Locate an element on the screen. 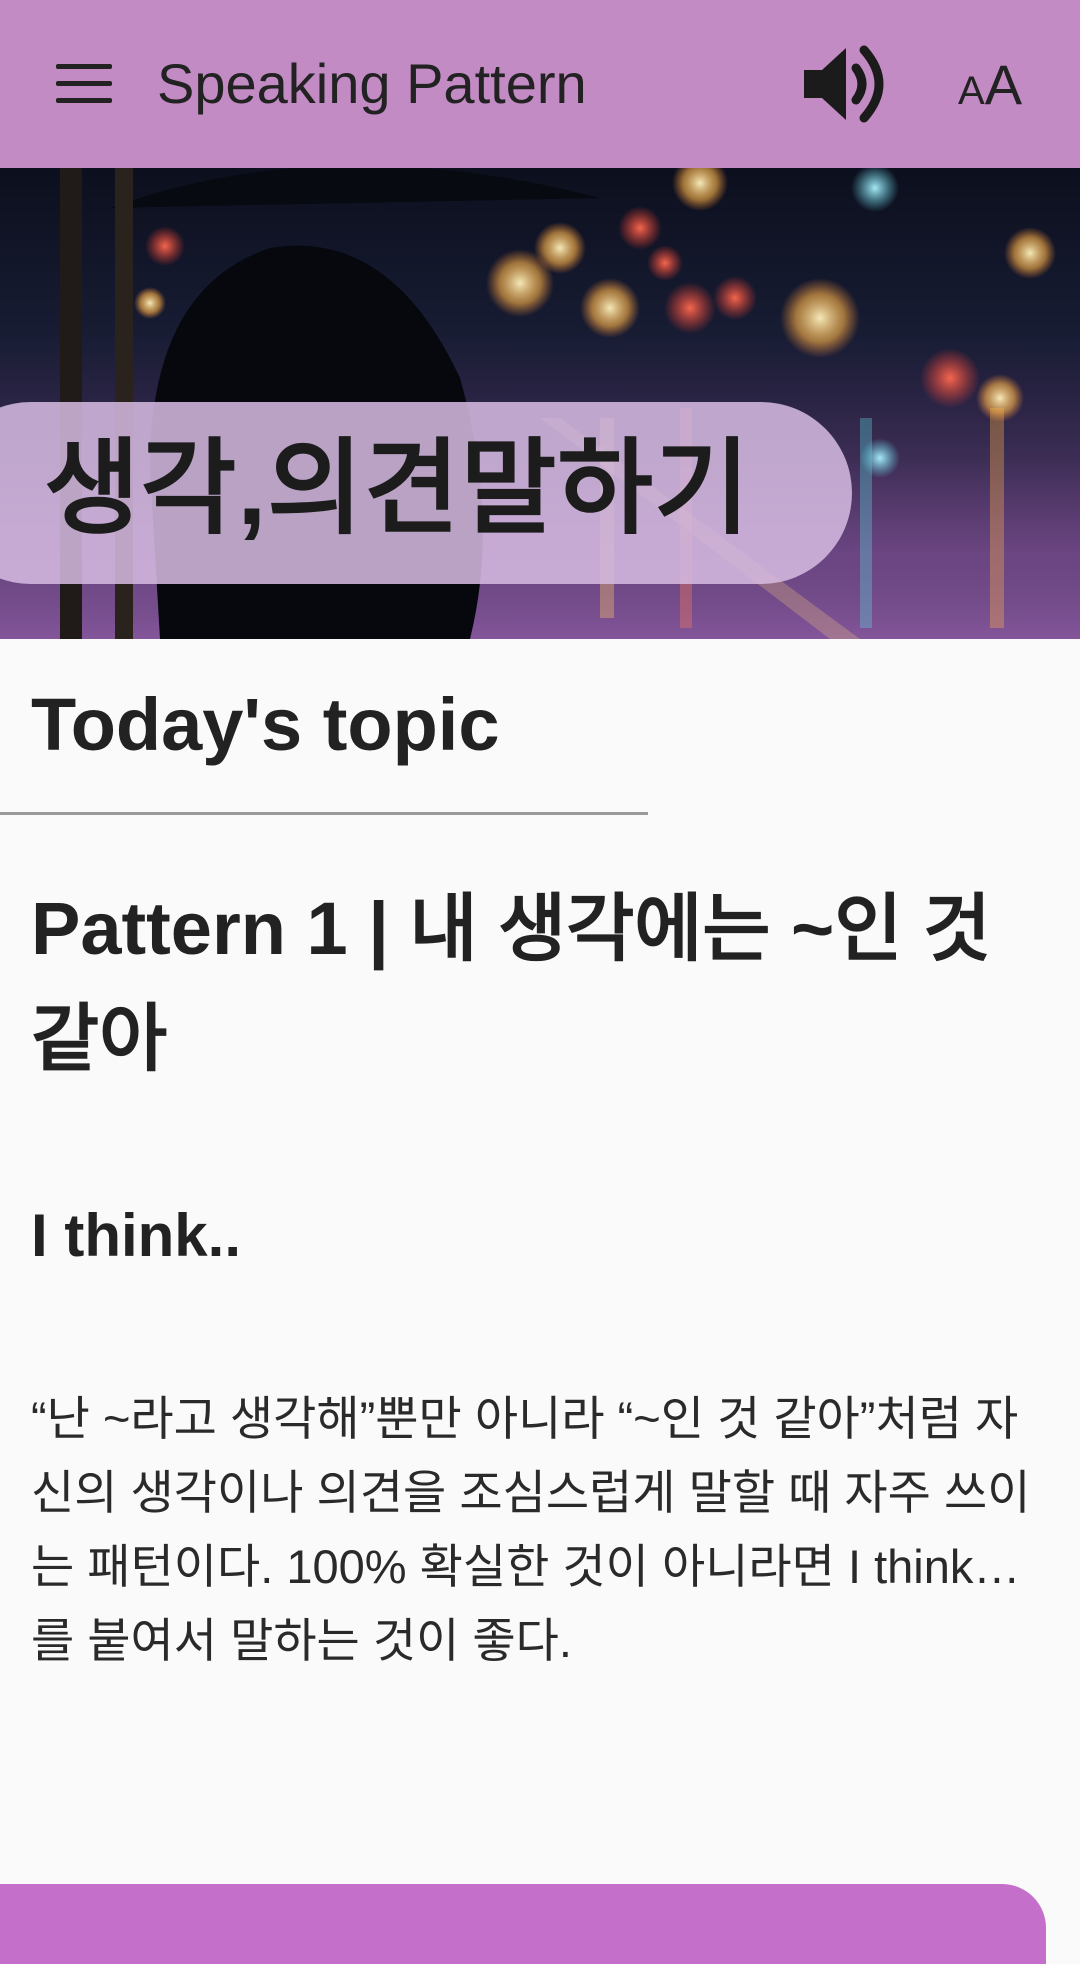 This screenshot has height=1964, width=1080. font-size-icon: AA is located at coordinates (998, 84).